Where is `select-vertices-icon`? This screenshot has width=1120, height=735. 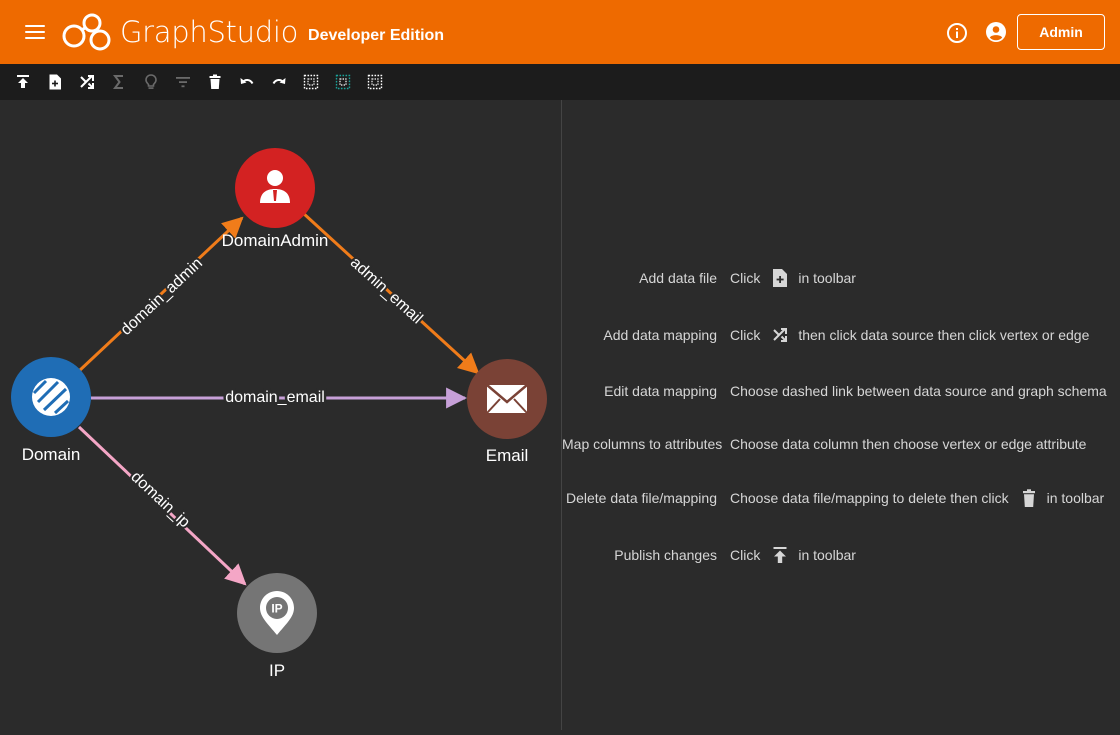 select-vertices-icon is located at coordinates (343, 82).